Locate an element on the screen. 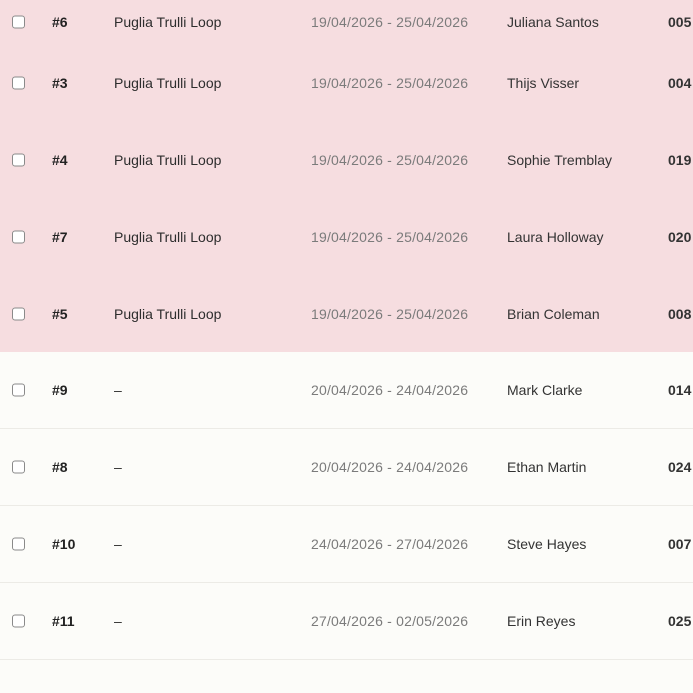  booking-code: 025 is located at coordinates (680, 621).